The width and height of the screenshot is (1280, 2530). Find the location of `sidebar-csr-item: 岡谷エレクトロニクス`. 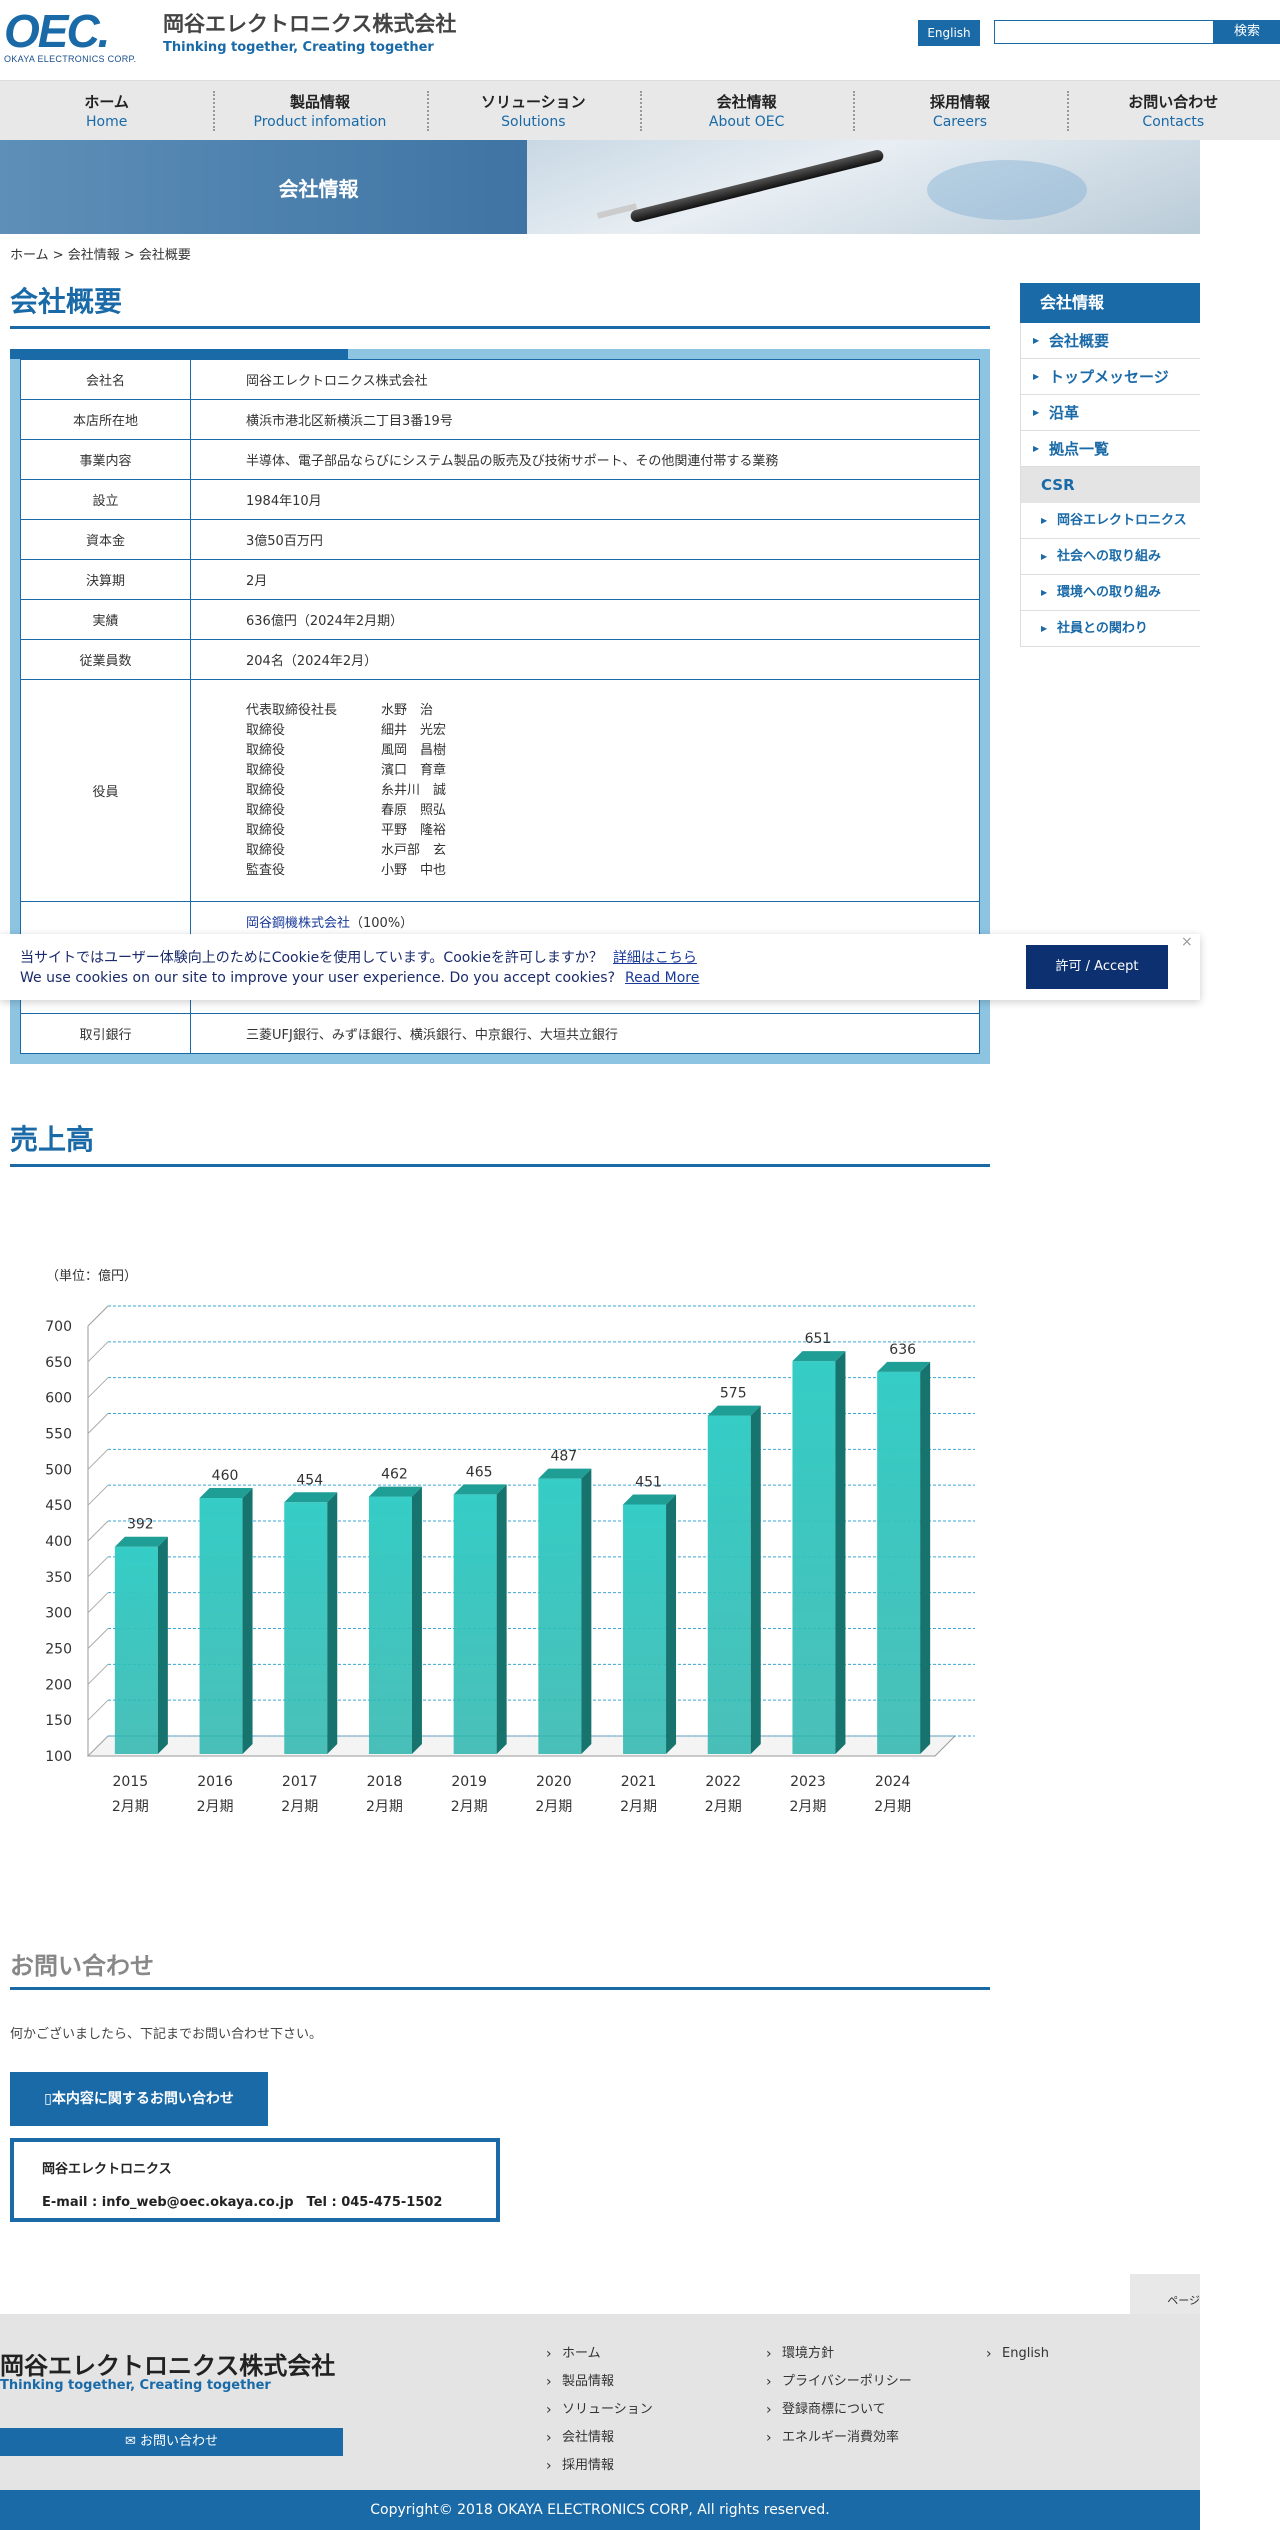

sidebar-csr-item: 岡谷エレクトロニクス is located at coordinates (1110, 521).